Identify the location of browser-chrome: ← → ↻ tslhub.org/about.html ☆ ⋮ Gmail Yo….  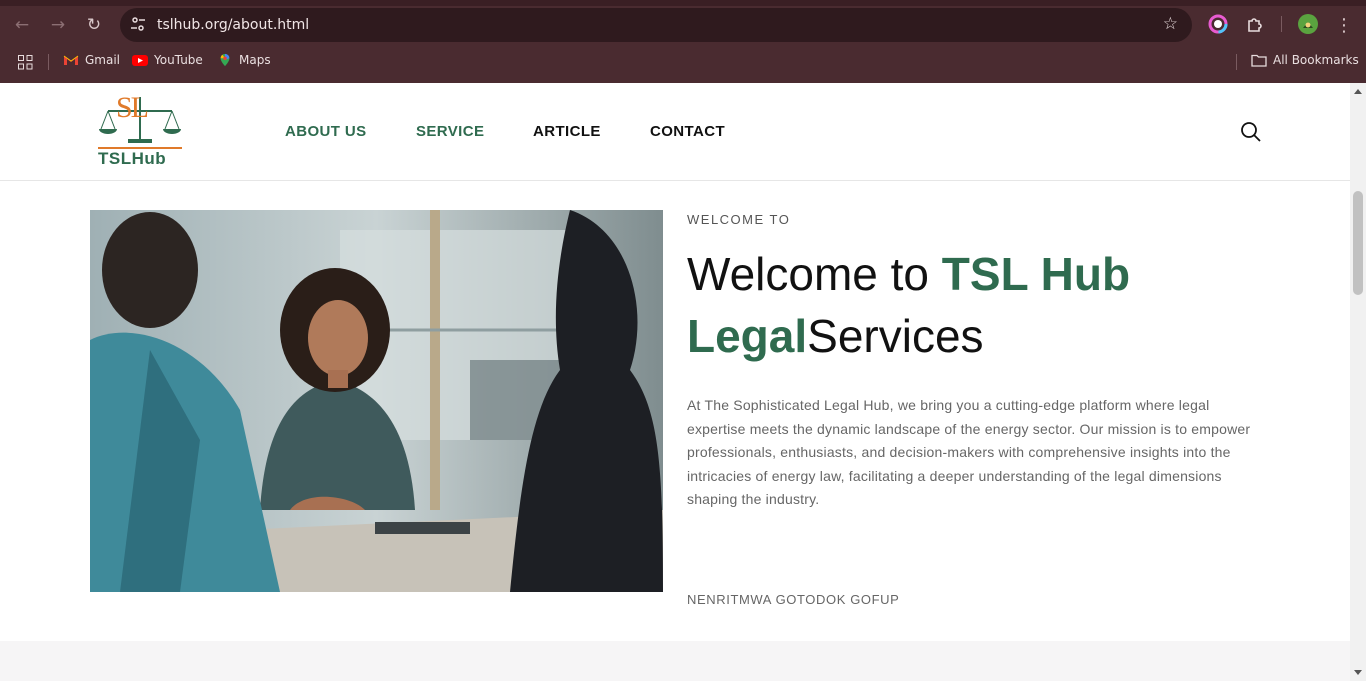
(683, 41).